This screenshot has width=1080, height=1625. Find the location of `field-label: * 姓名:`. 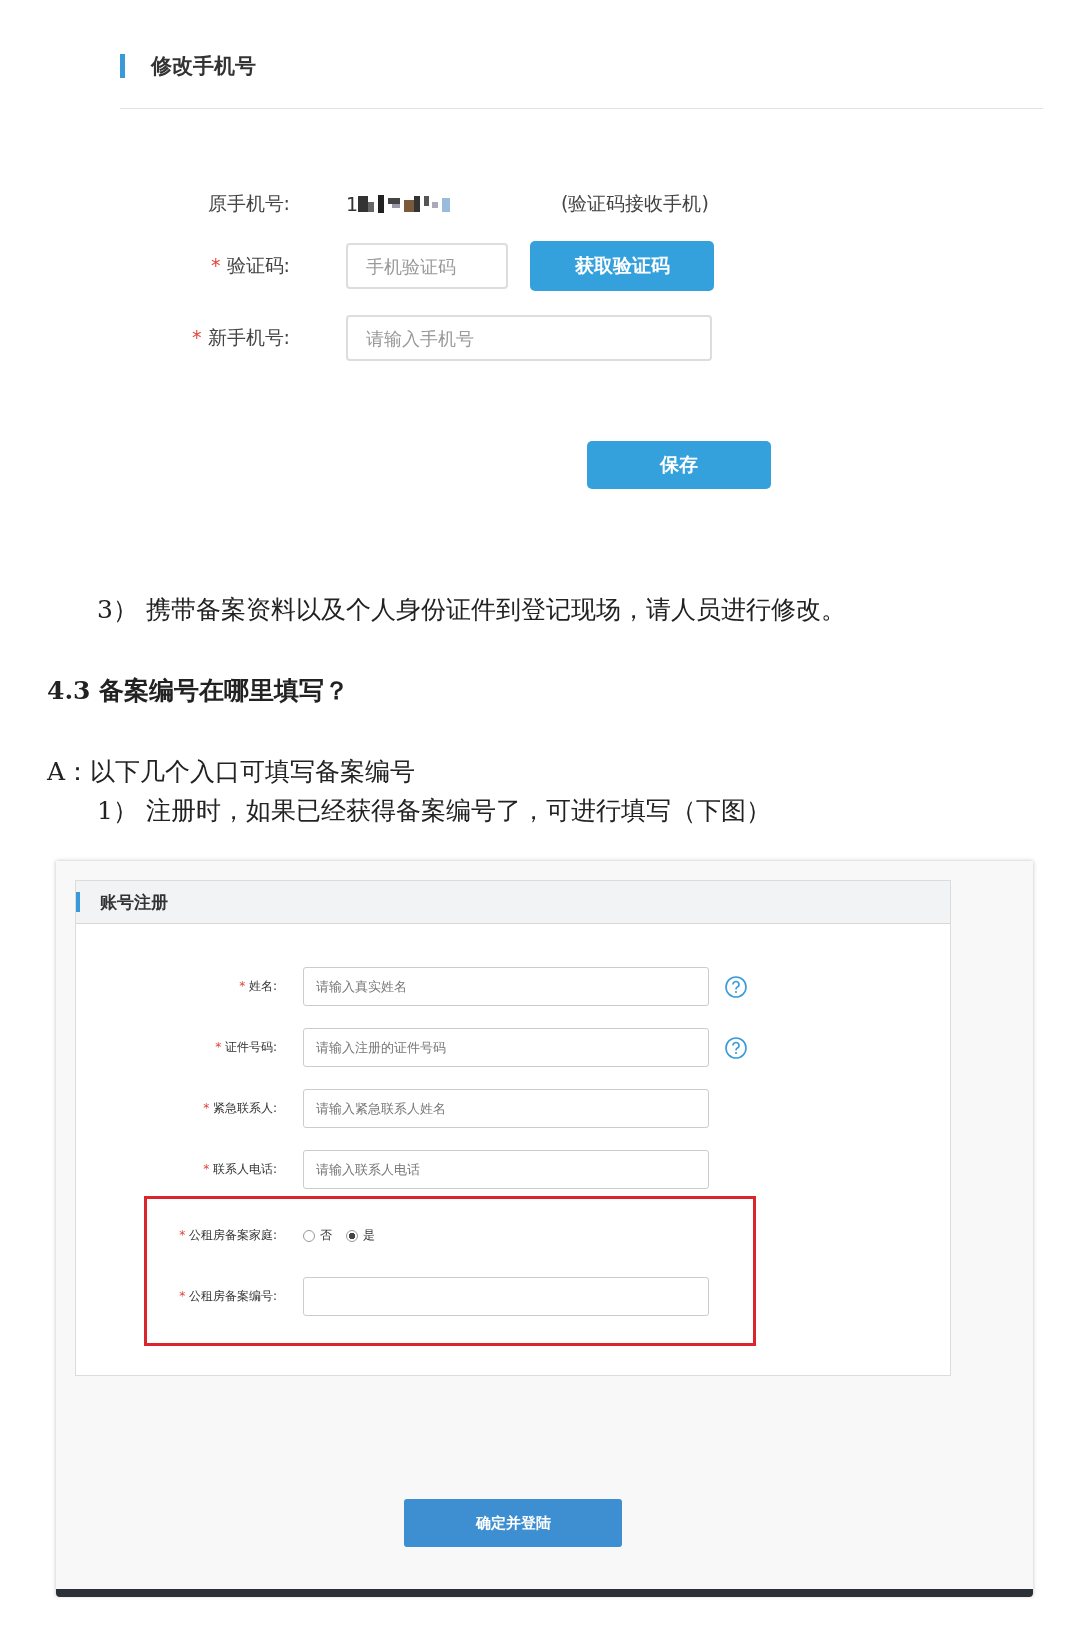

field-label: * 姓名: is located at coordinates (258, 986).